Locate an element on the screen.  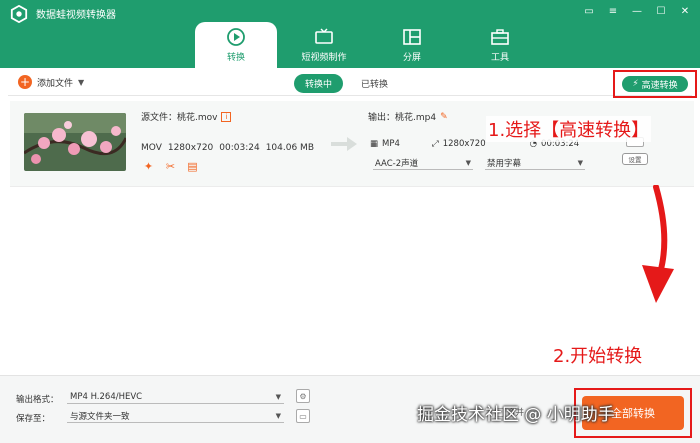
subtitle-select: 禁用字幕 ▼ is located at coordinates (535, 163).